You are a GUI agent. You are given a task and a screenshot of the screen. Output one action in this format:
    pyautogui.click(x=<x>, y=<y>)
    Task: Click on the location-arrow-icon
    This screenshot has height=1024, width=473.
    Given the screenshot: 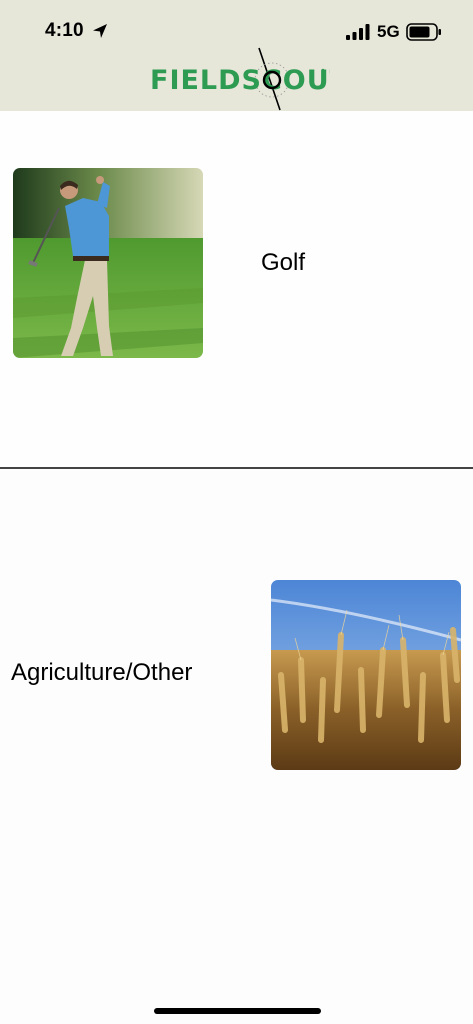 What is the action you would take?
    pyautogui.click(x=100, y=31)
    